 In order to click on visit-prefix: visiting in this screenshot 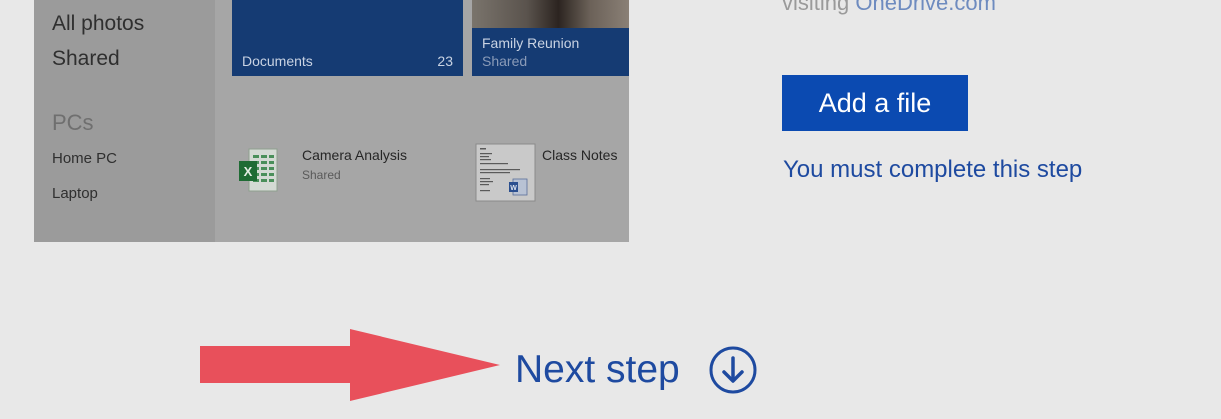, I will do `click(819, 7)`.